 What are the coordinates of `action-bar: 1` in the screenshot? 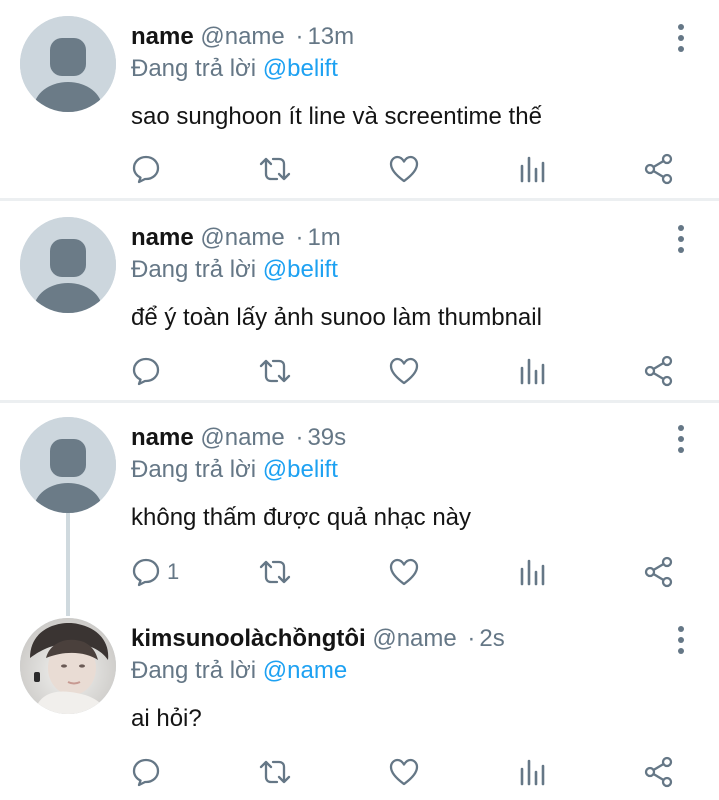 It's located at (411, 572).